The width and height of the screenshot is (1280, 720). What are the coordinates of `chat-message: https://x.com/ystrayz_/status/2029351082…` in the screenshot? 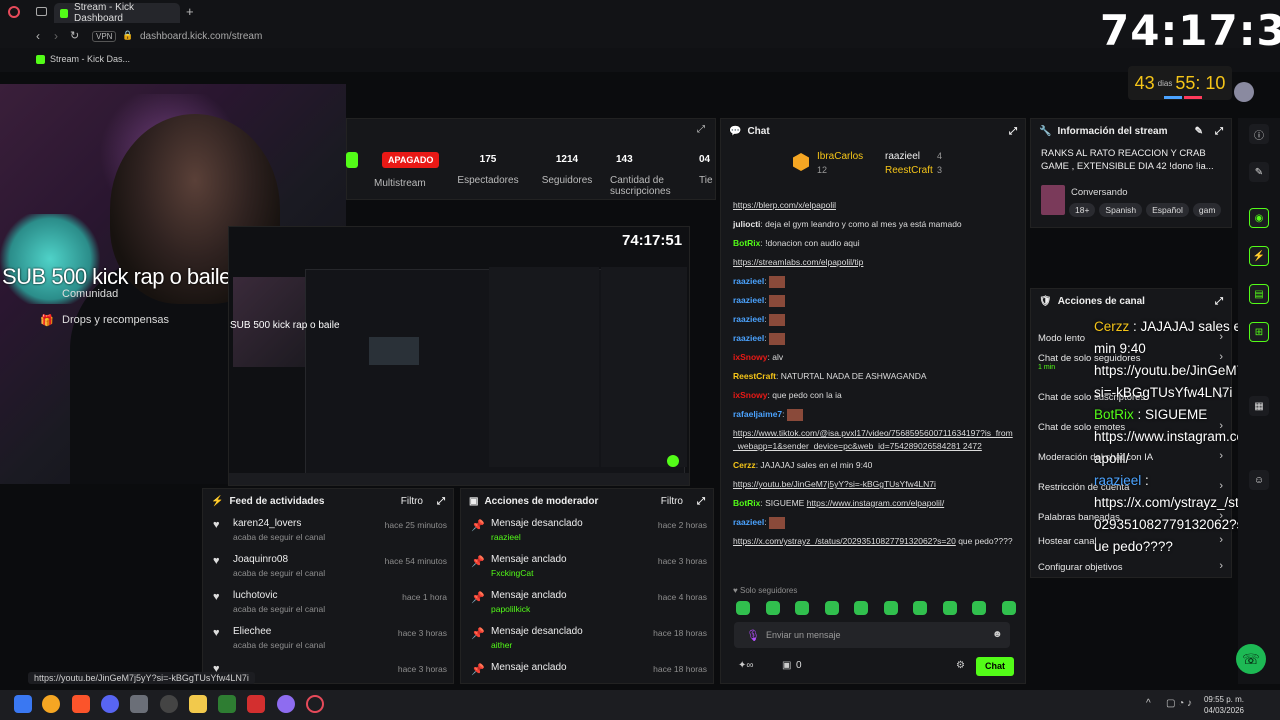 It's located at (873, 541).